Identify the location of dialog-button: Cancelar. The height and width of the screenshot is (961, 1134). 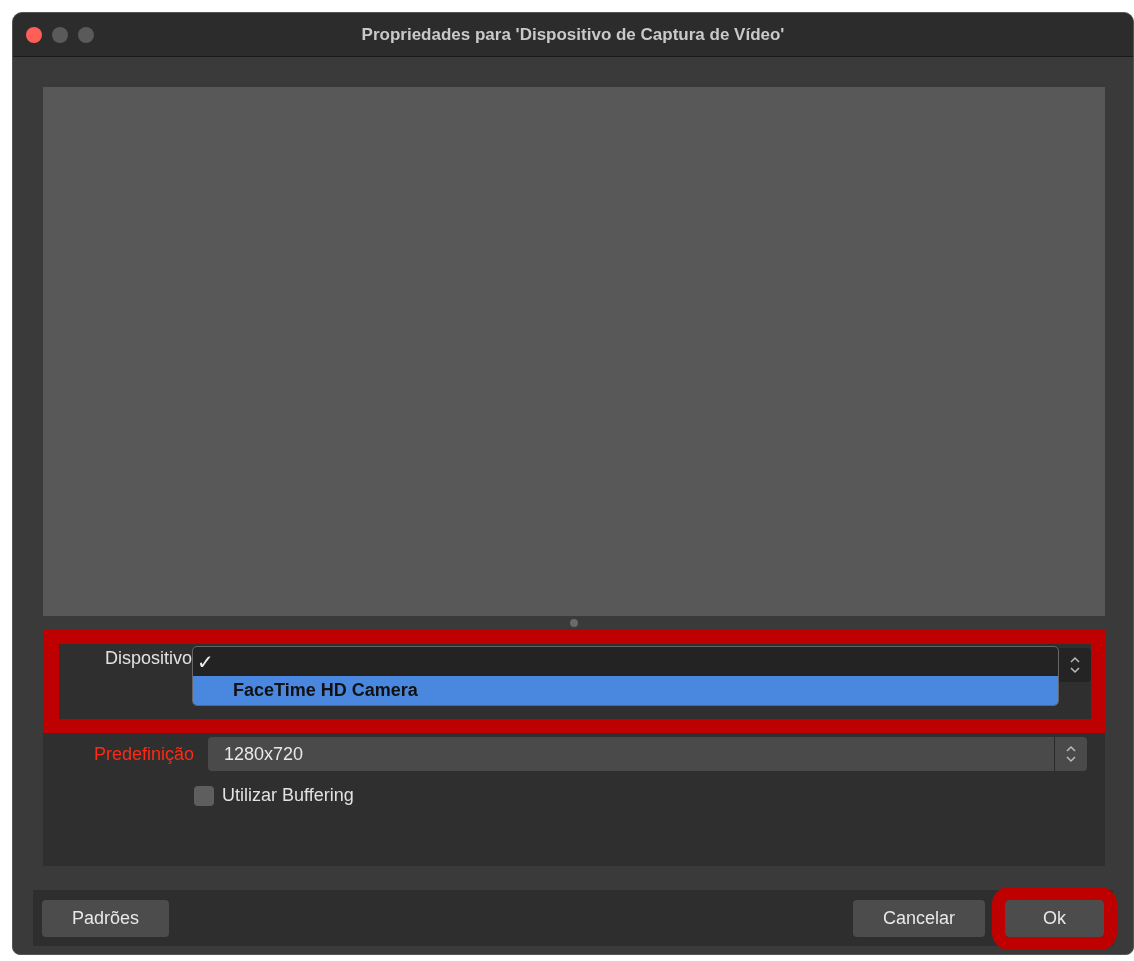
(918, 918).